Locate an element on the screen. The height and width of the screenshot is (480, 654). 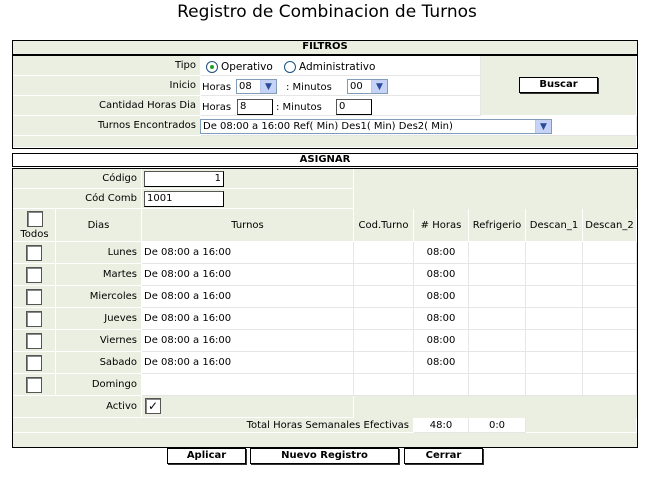
cantidad-minutos-label: : Minutos is located at coordinates (299, 107).